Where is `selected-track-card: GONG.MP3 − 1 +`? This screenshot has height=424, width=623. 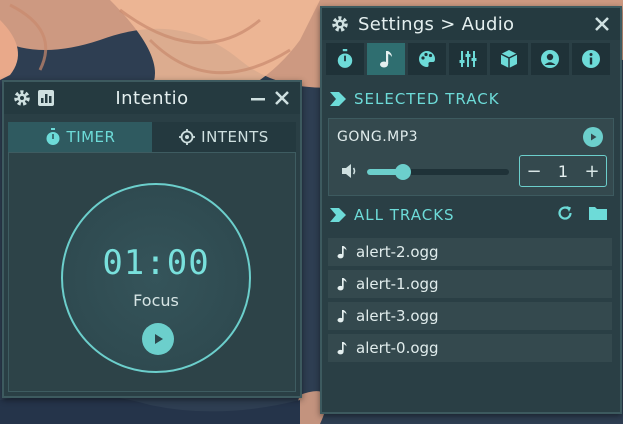 selected-track-card: GONG.MP3 − 1 + is located at coordinates (471, 157).